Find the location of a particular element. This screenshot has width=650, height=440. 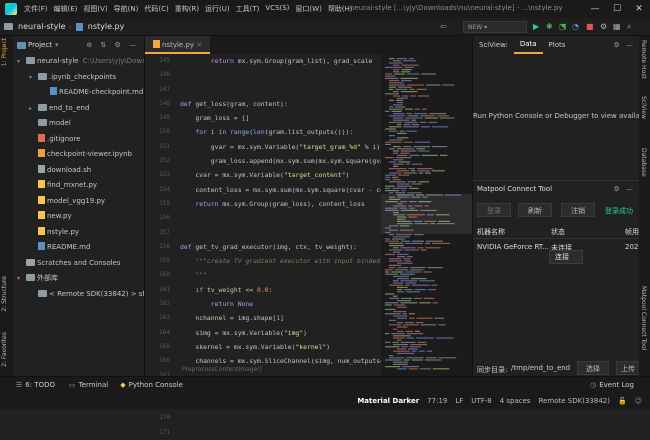

tool-tab-database: Database is located at coordinates (643, 162).